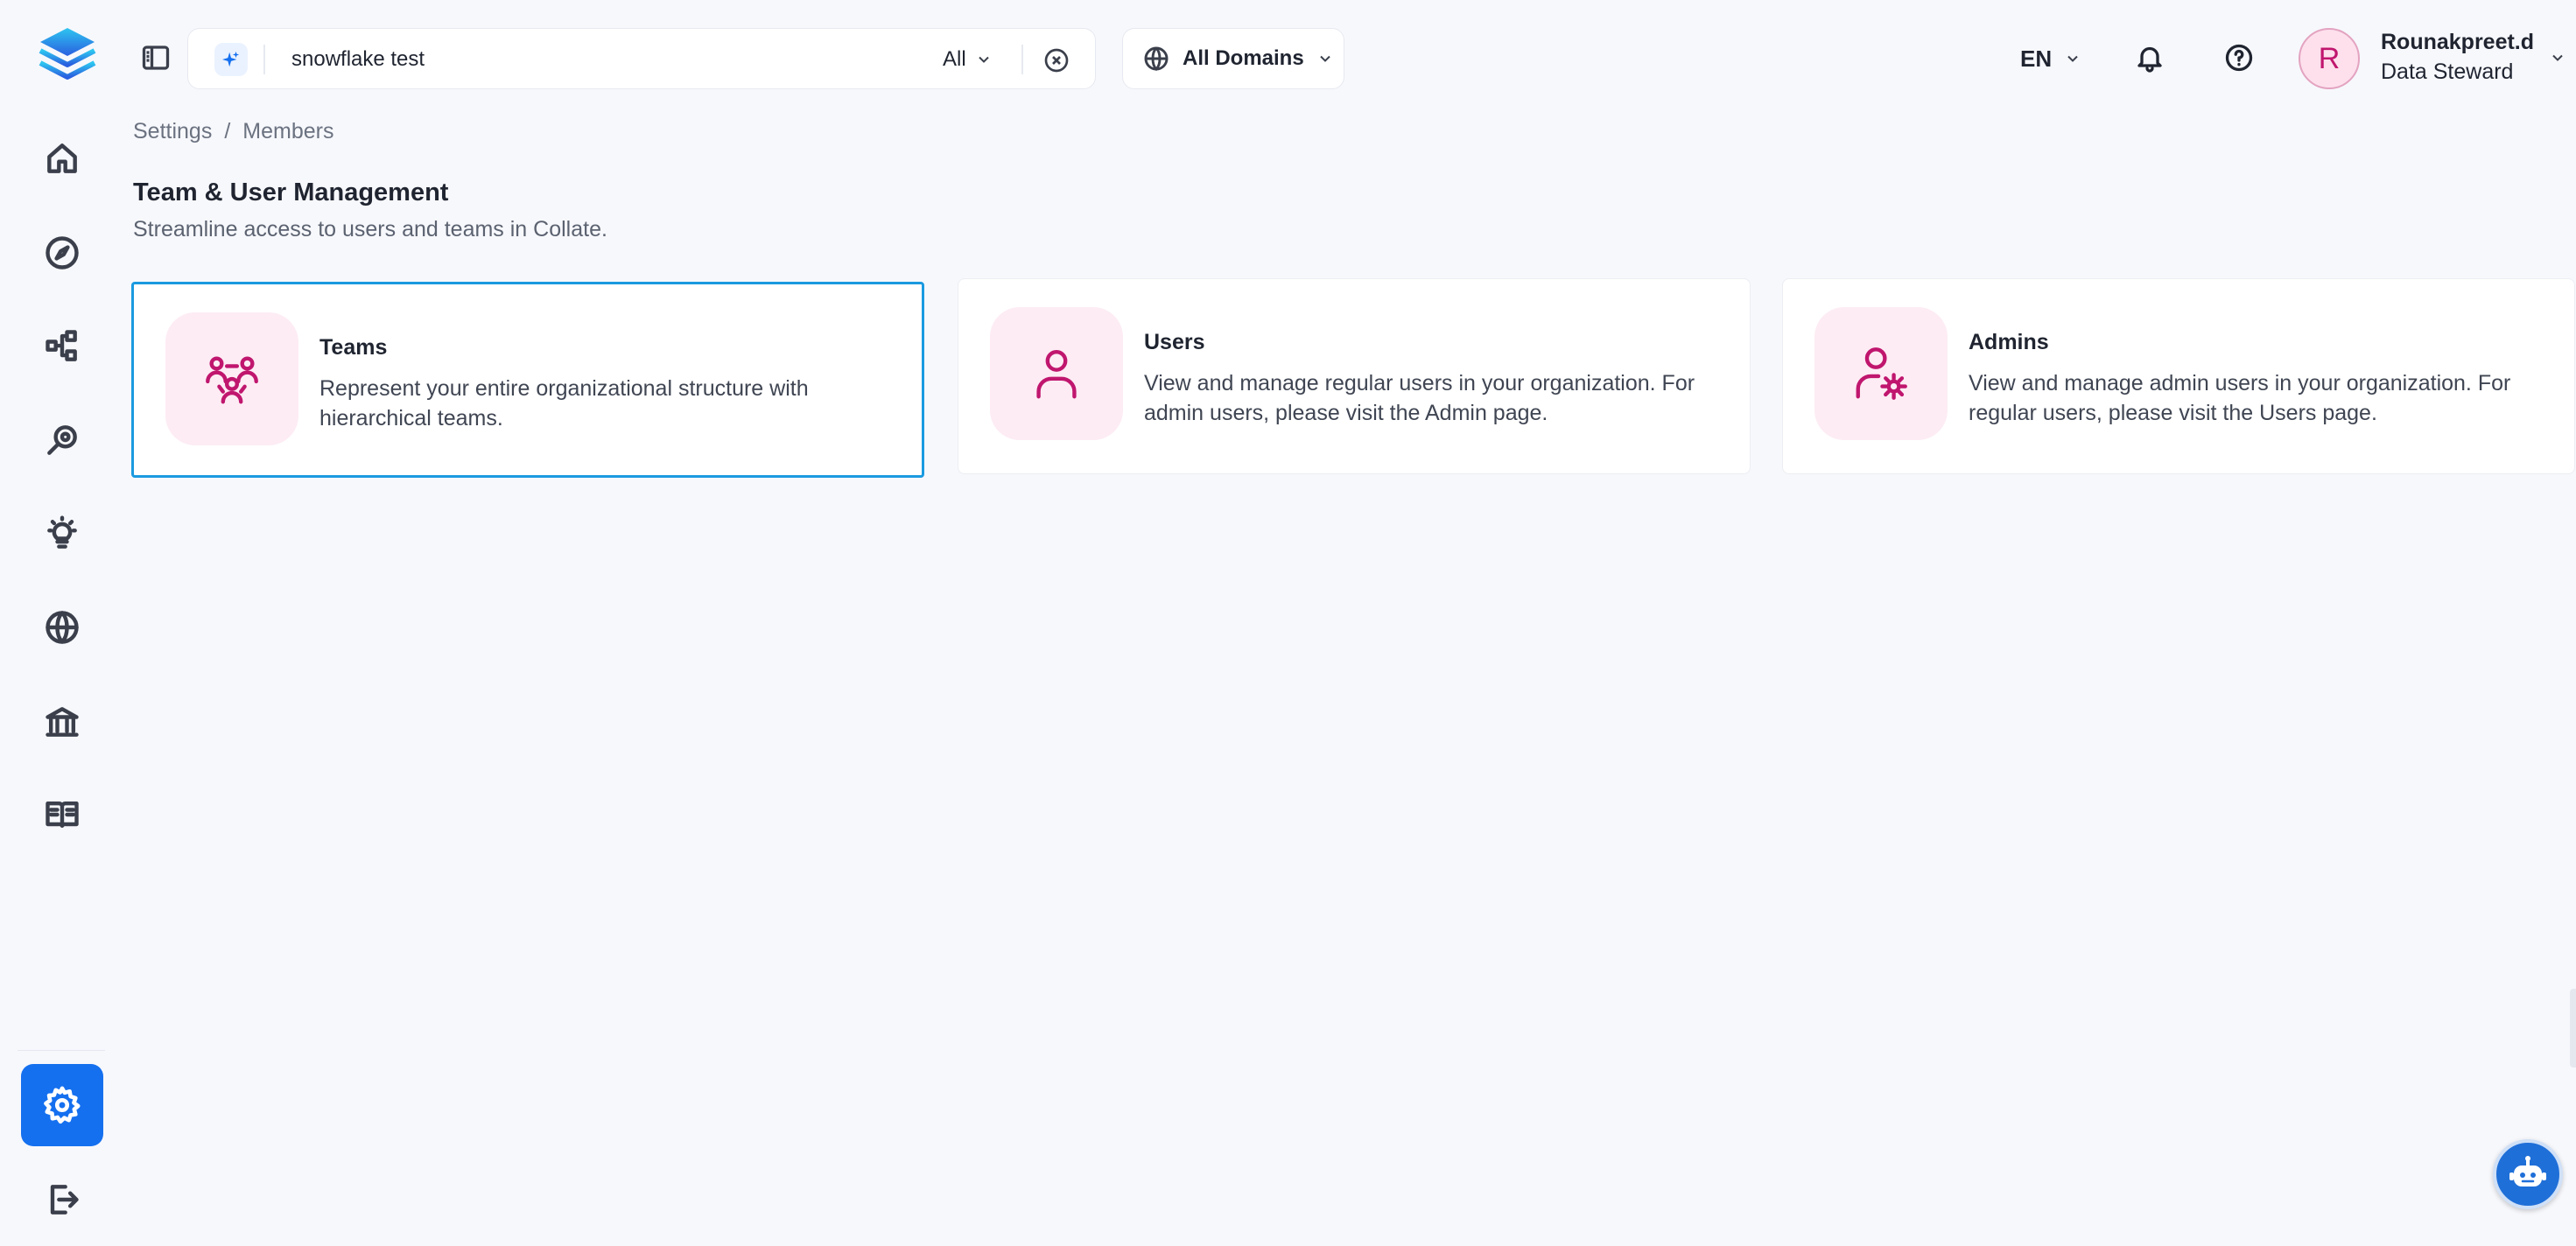 This screenshot has height=1246, width=2576. I want to click on insights-bulb-icon, so click(62, 533).